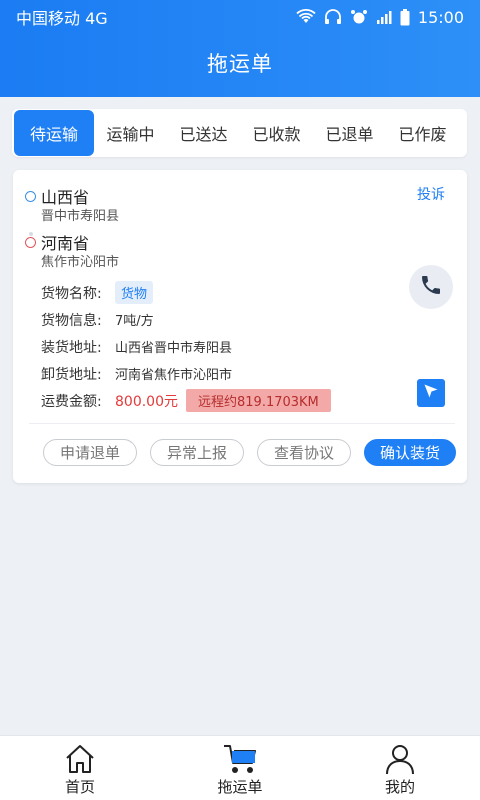  Describe the element at coordinates (240, 787) in the screenshot. I see `nav-label-orders: 拖运单` at that location.